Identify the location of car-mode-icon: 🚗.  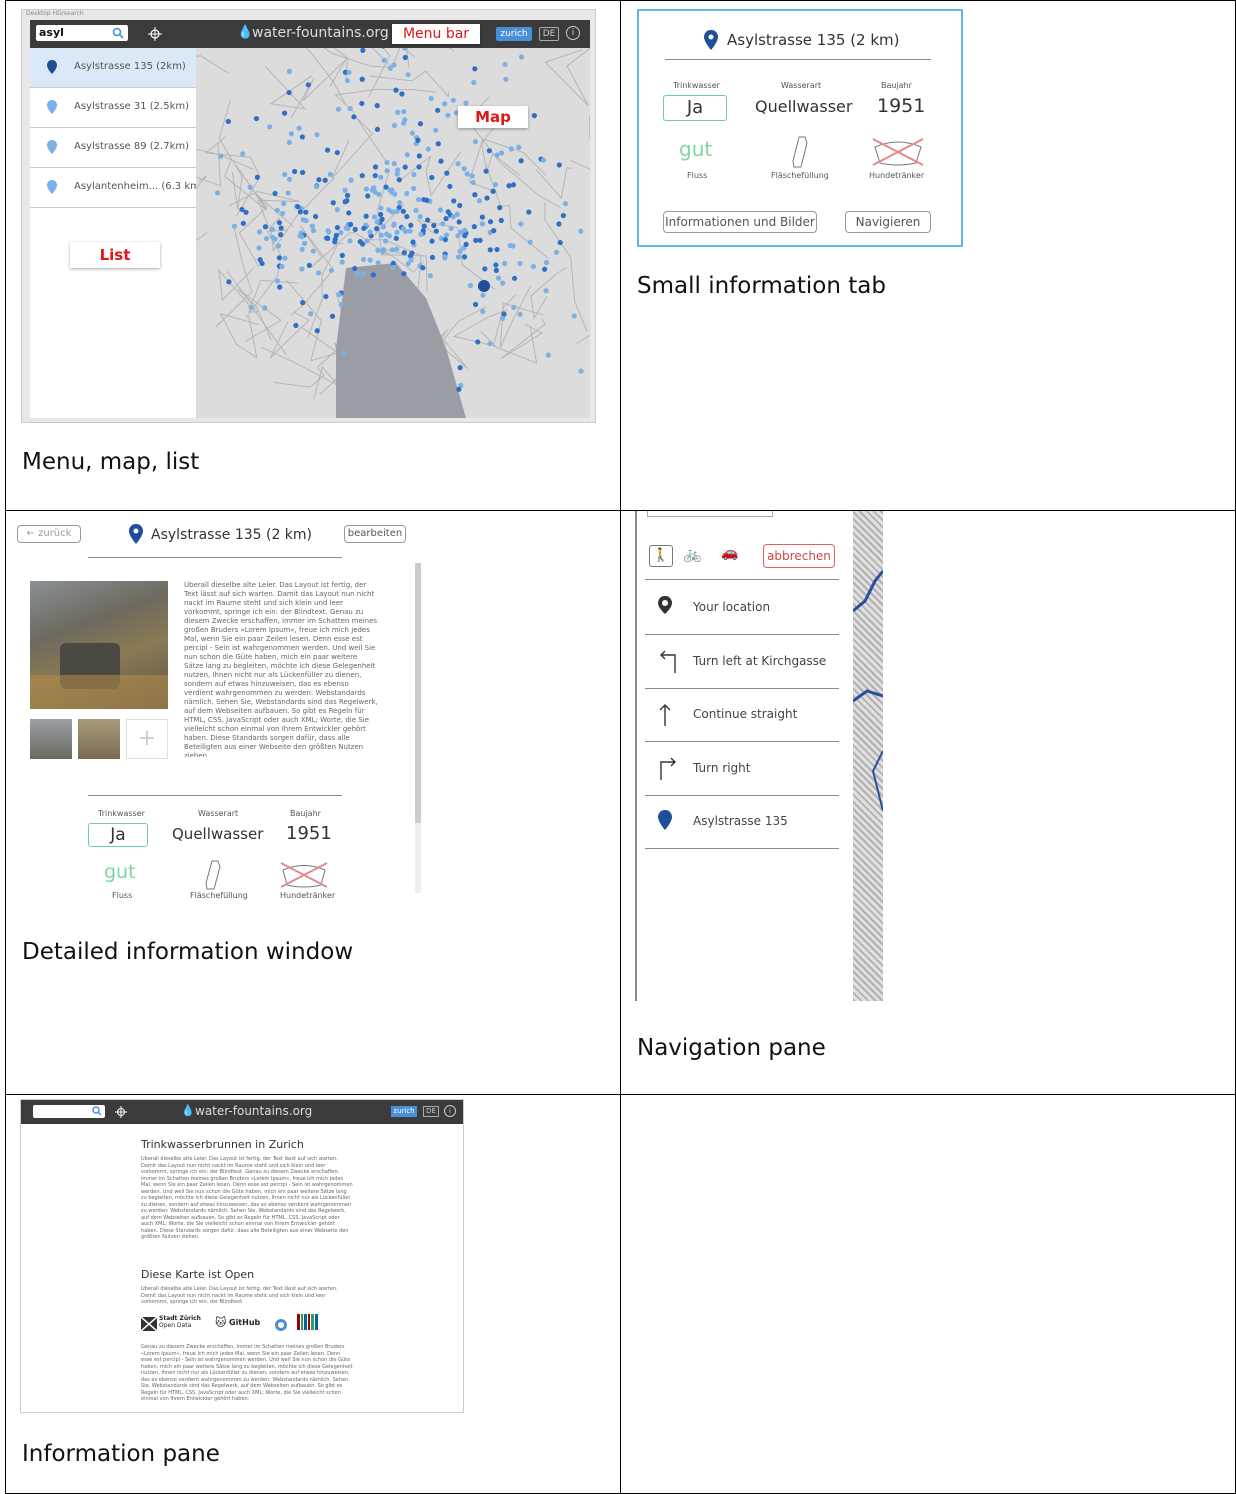
(729, 553).